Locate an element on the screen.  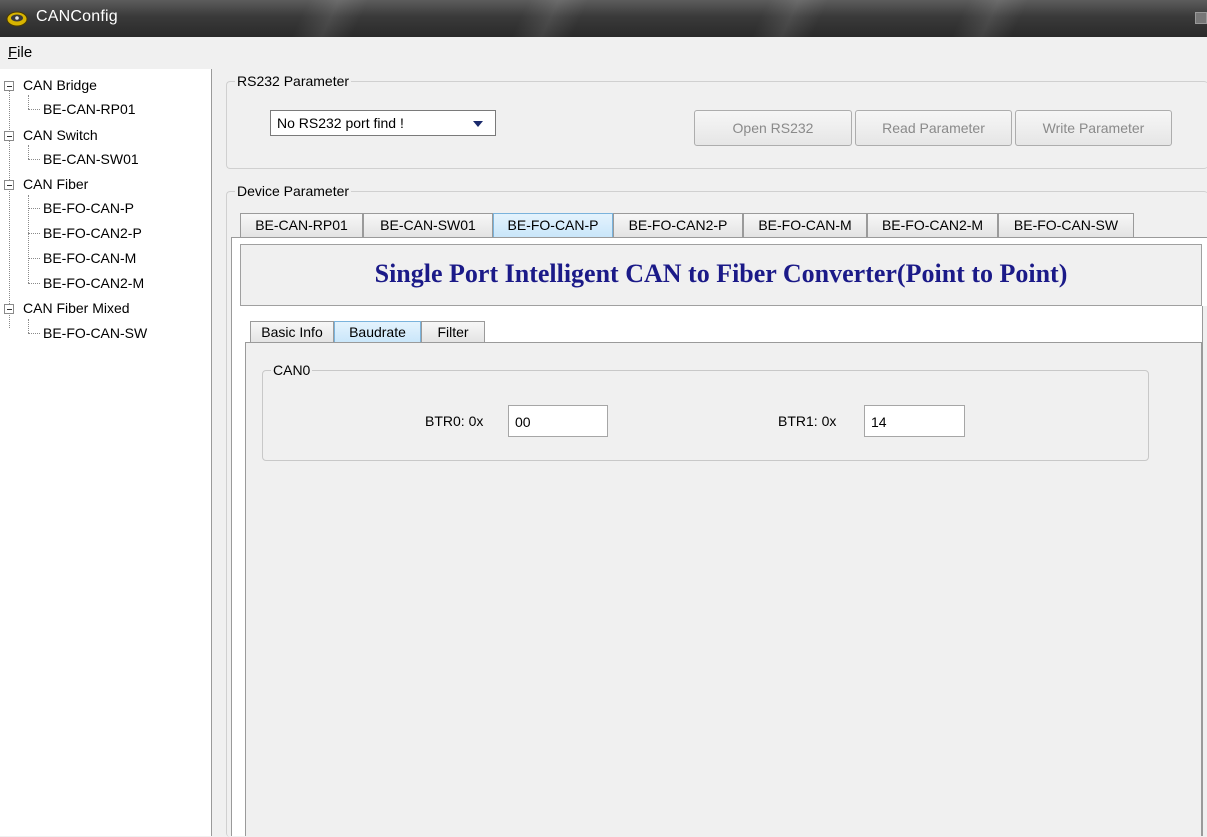
tab-filter: Filter is located at coordinates (453, 332).